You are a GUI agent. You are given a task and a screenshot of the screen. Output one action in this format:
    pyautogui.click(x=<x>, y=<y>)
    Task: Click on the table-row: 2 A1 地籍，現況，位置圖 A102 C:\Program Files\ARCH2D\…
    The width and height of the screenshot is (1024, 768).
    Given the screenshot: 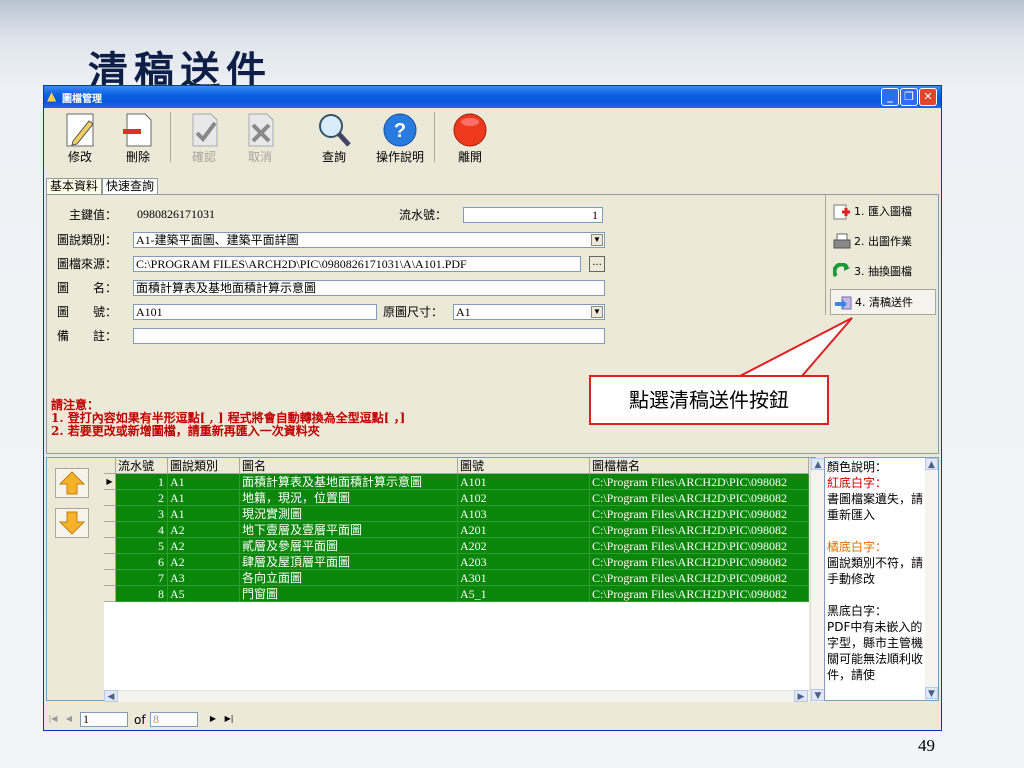 What is the action you would take?
    pyautogui.click(x=456, y=498)
    